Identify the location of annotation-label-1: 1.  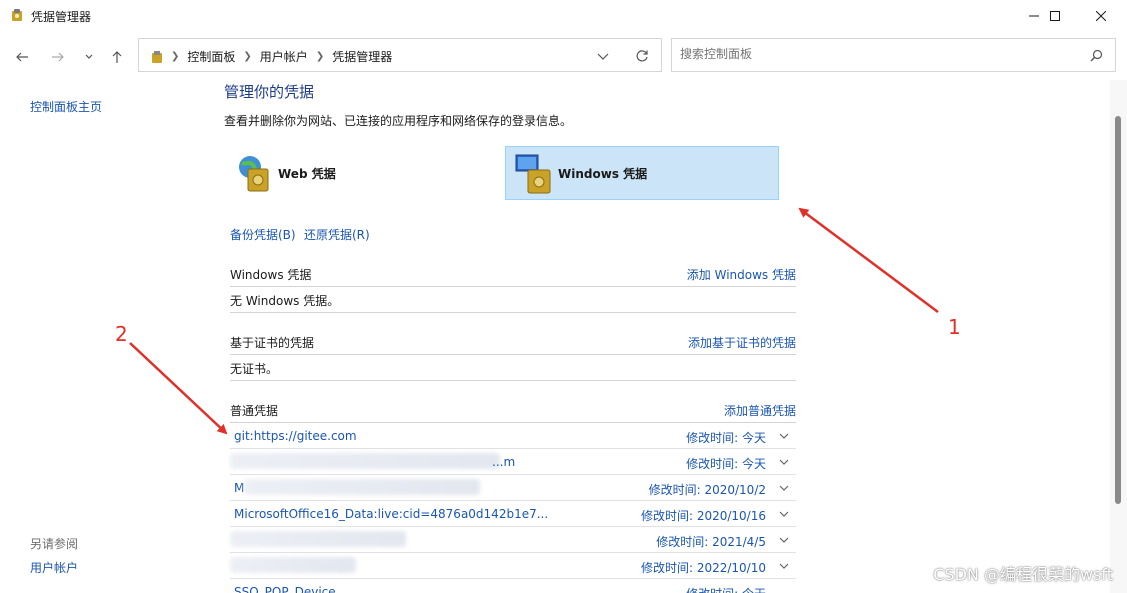
(954, 327).